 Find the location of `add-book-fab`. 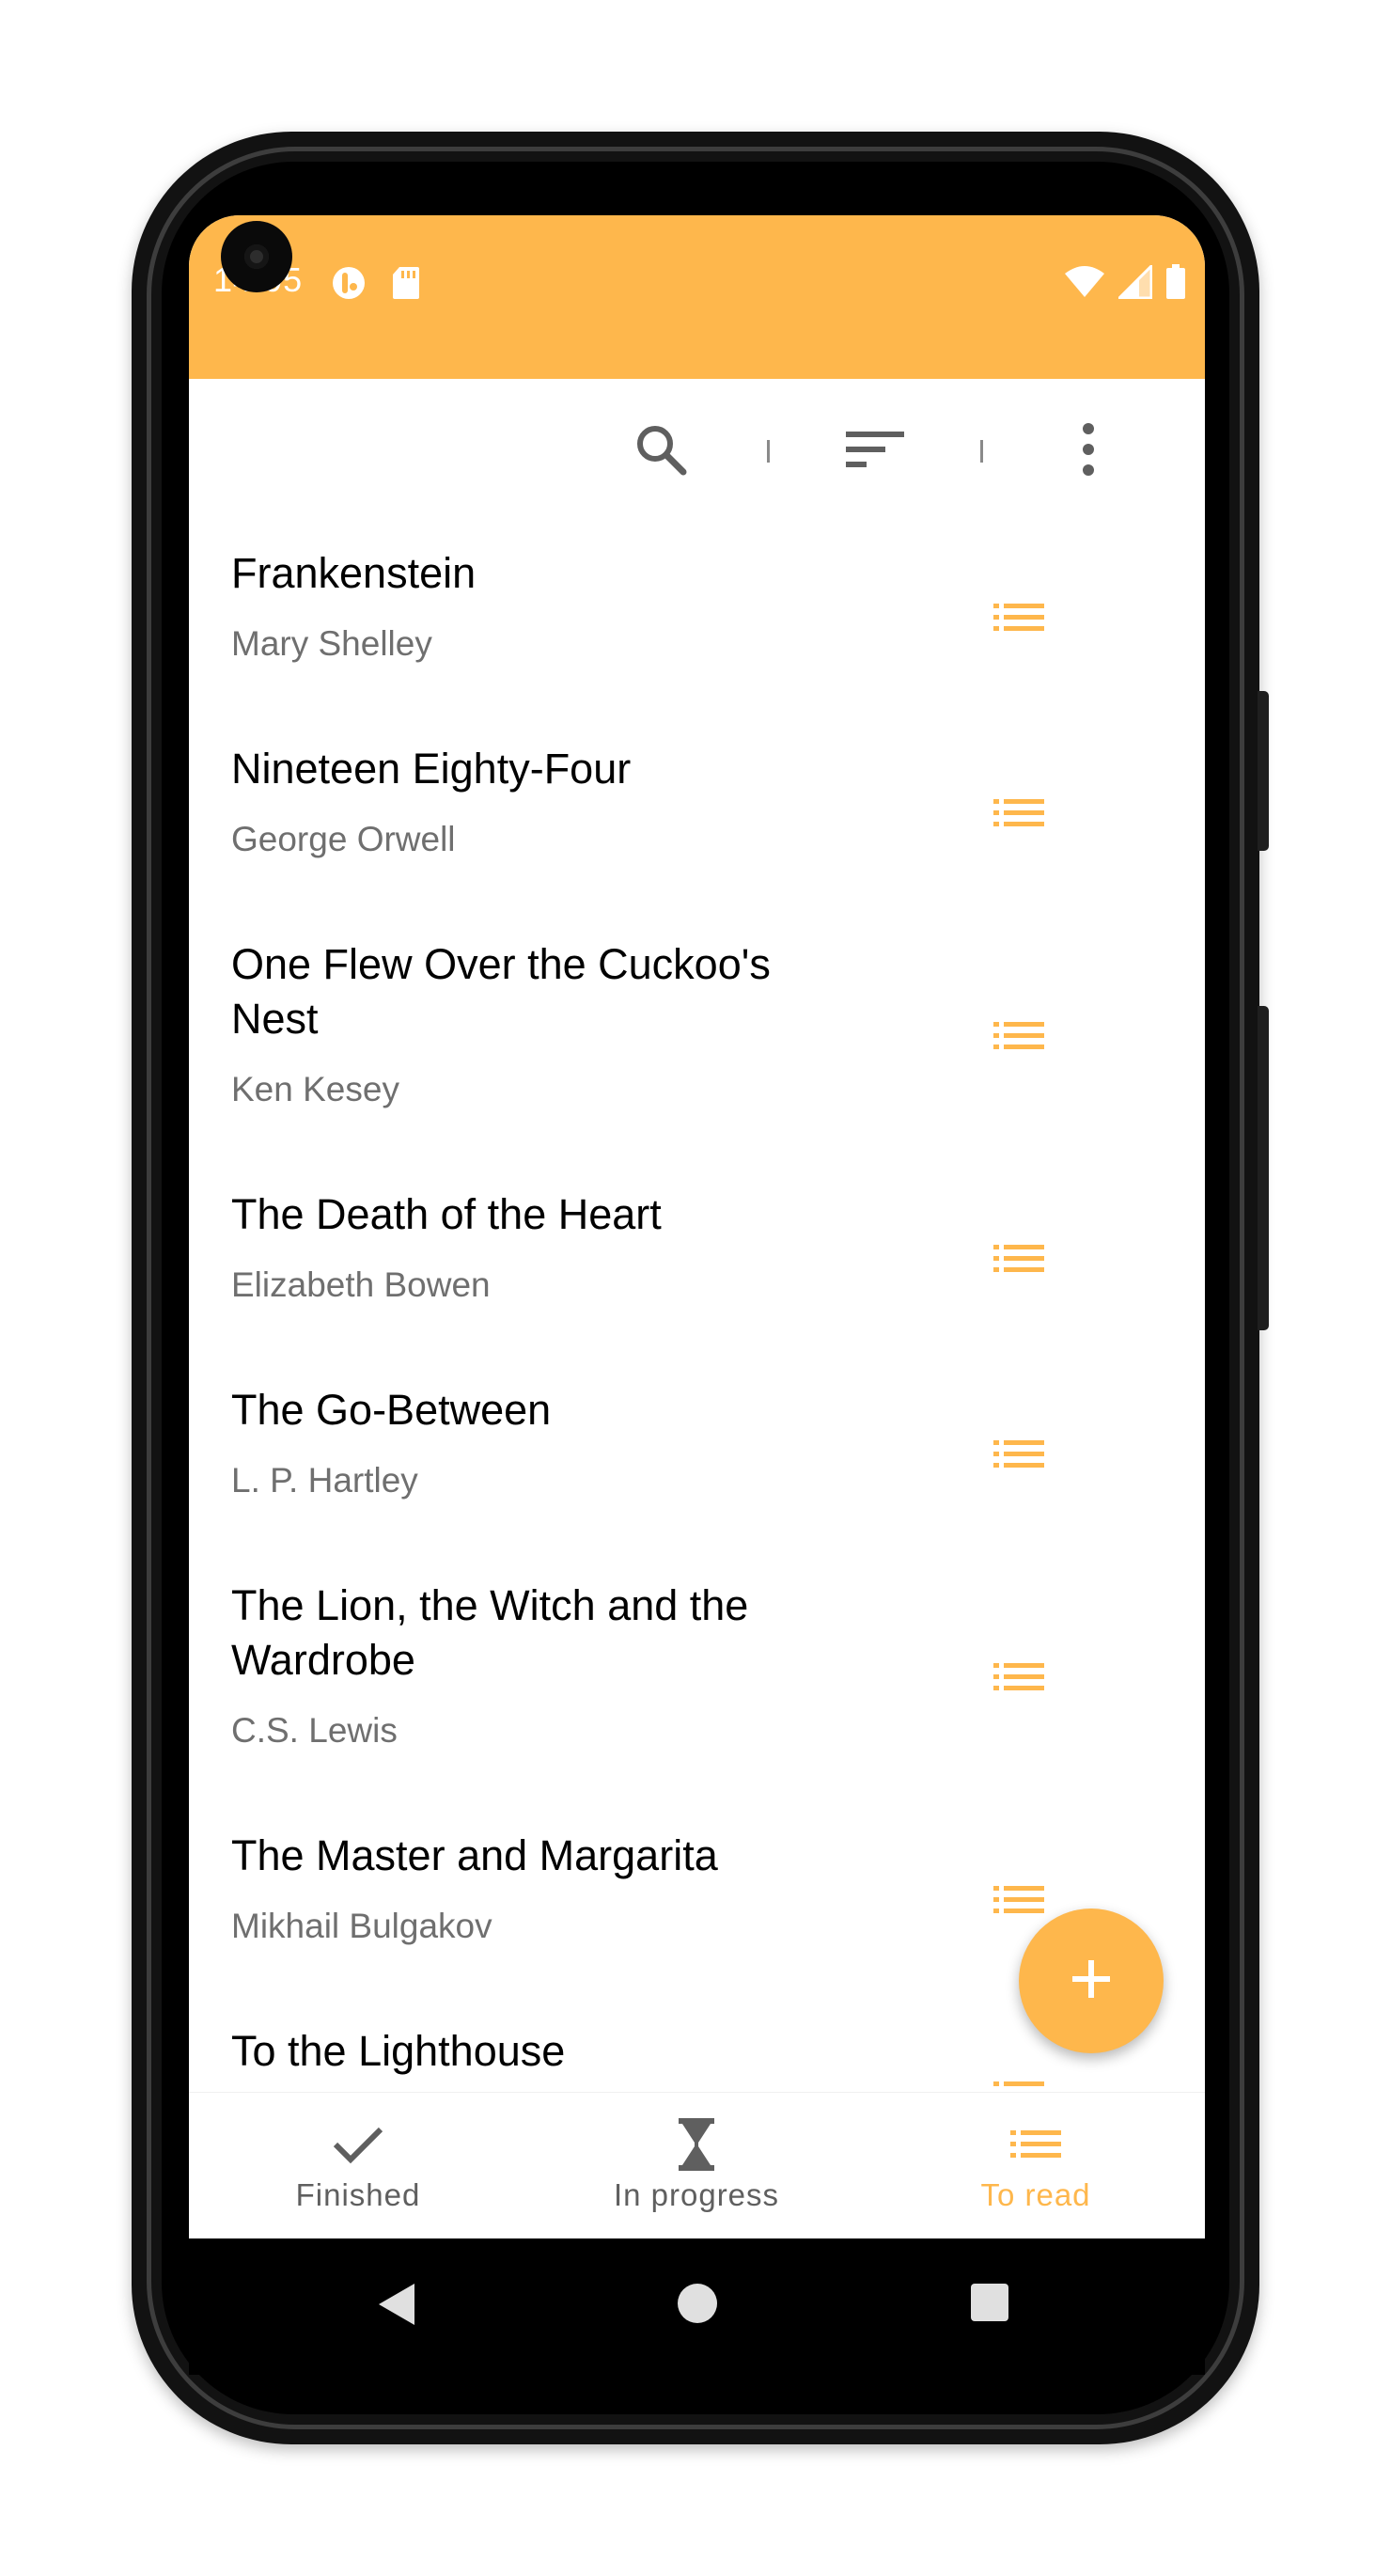

add-book-fab is located at coordinates (1091, 1981).